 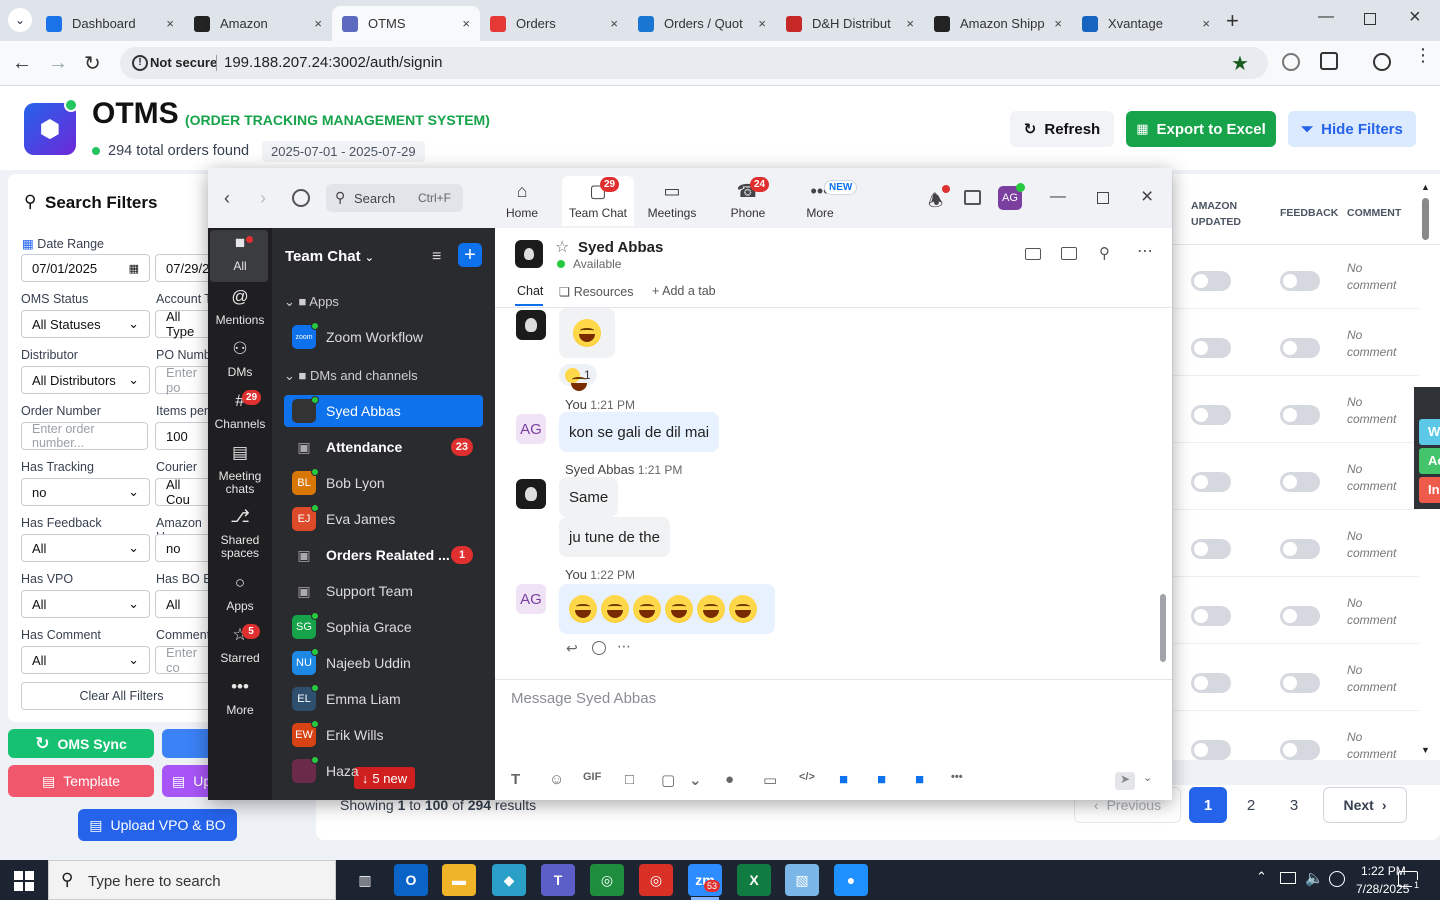 What do you see at coordinates (1425, 219) in the screenshot?
I see `scroll-thumb` at bounding box center [1425, 219].